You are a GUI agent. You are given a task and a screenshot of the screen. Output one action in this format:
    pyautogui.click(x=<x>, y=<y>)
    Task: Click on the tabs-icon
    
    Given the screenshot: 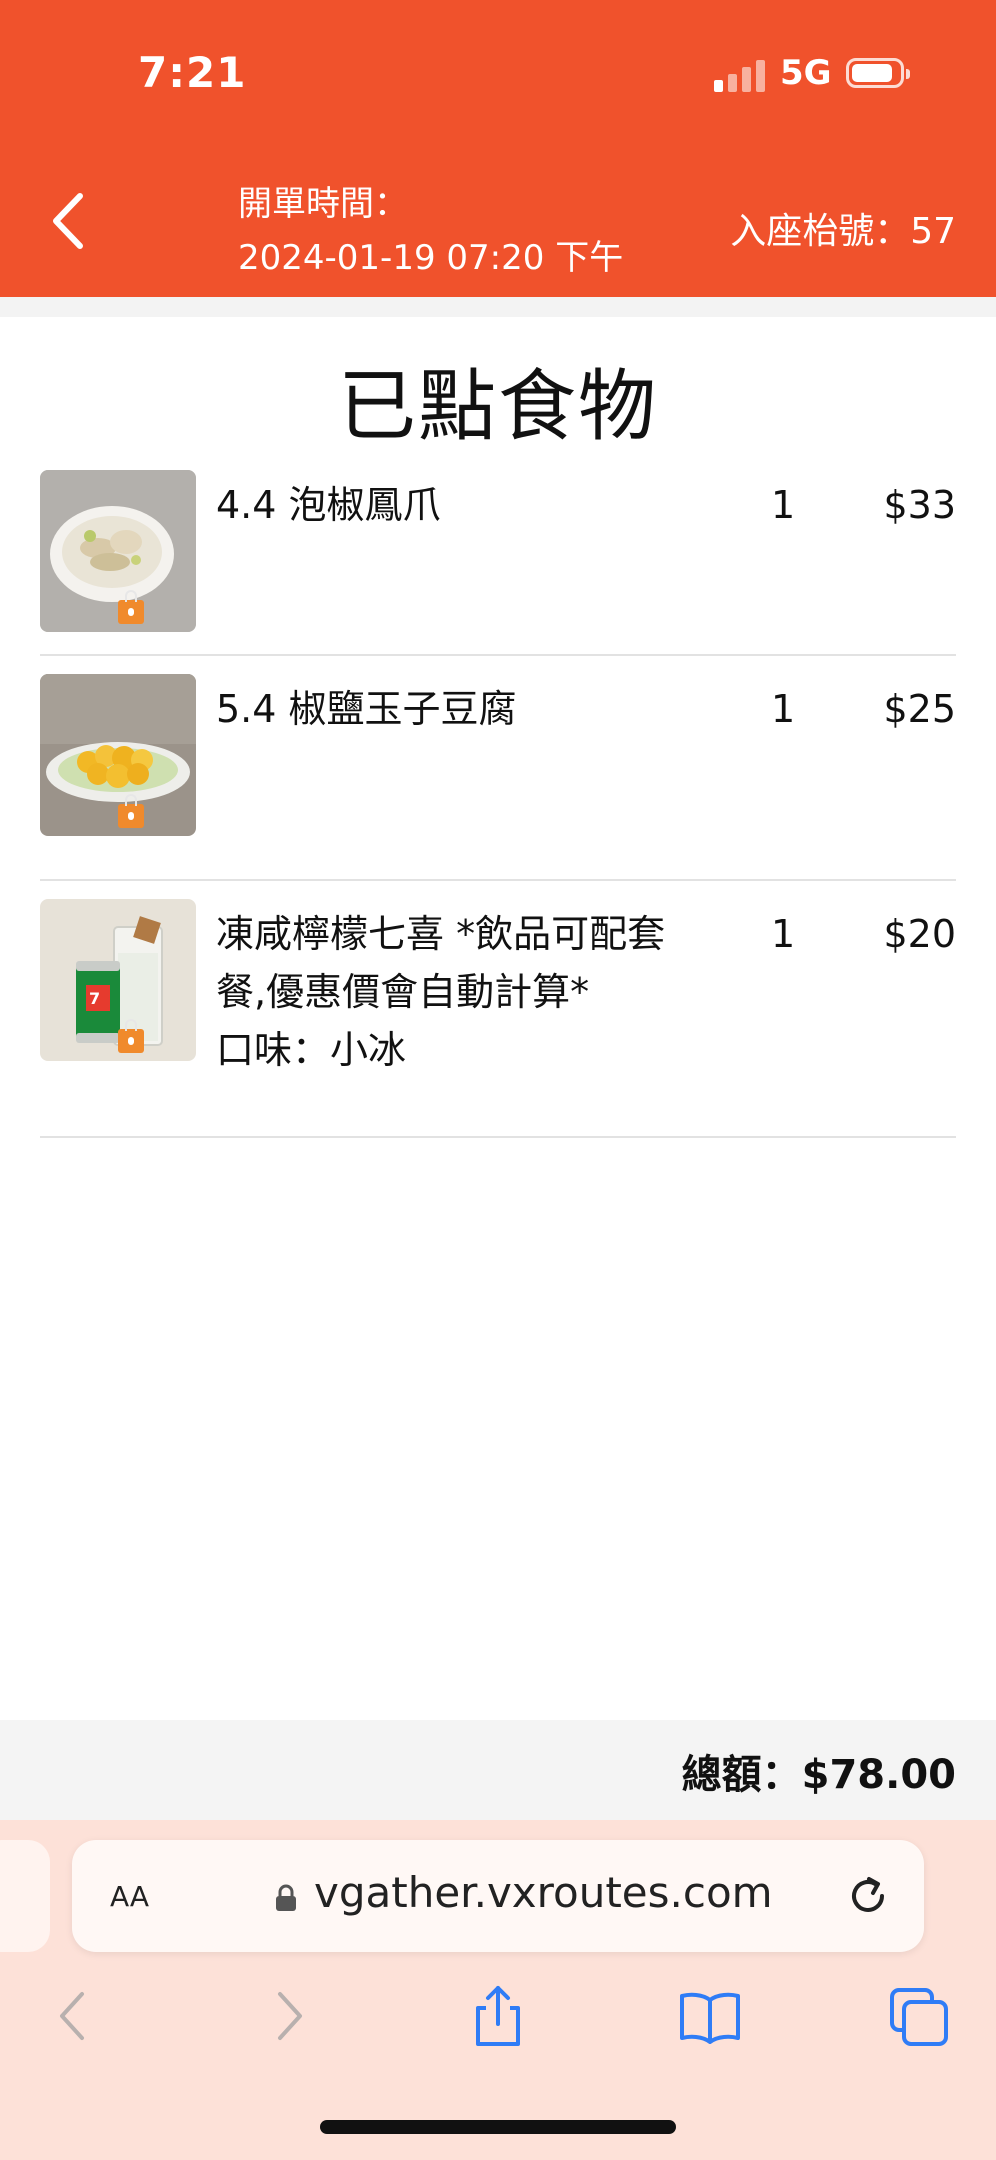 What is the action you would take?
    pyautogui.click(x=919, y=2017)
    